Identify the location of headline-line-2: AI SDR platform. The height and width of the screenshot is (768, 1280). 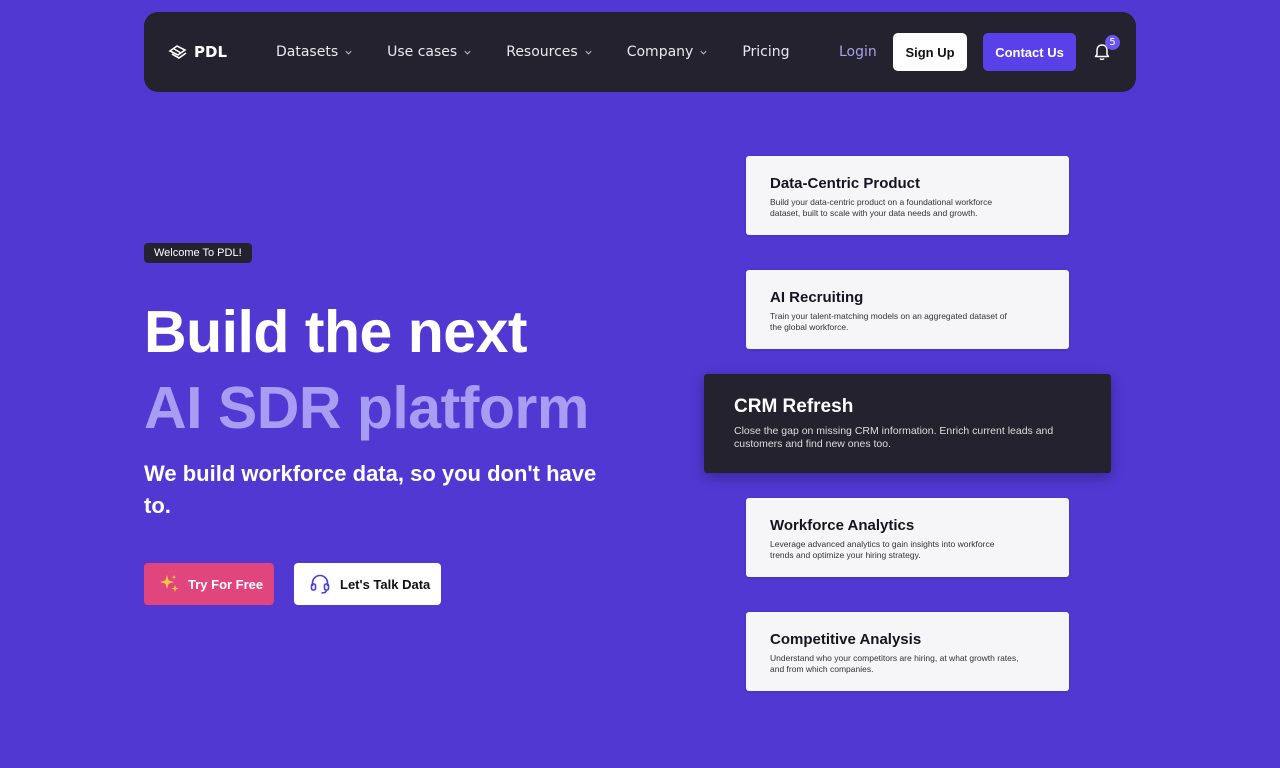
(366, 408).